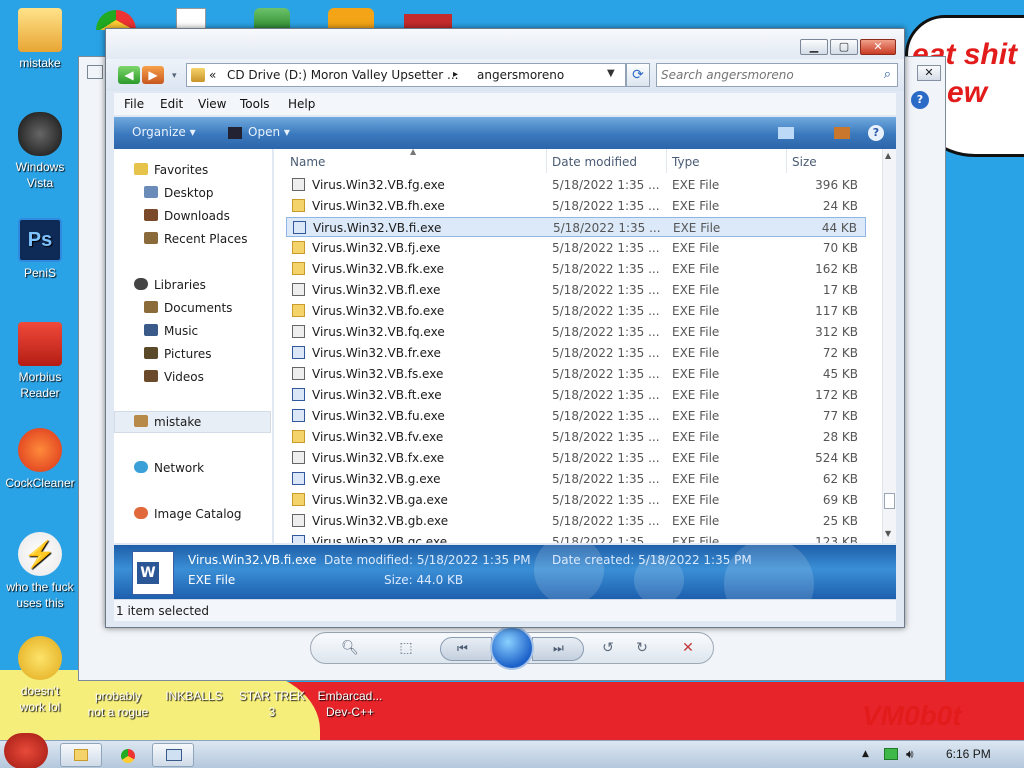 Image resolution: width=1024 pixels, height=768 pixels. Describe the element at coordinates (887, 74) in the screenshot. I see `search-icon: ⌕` at that location.